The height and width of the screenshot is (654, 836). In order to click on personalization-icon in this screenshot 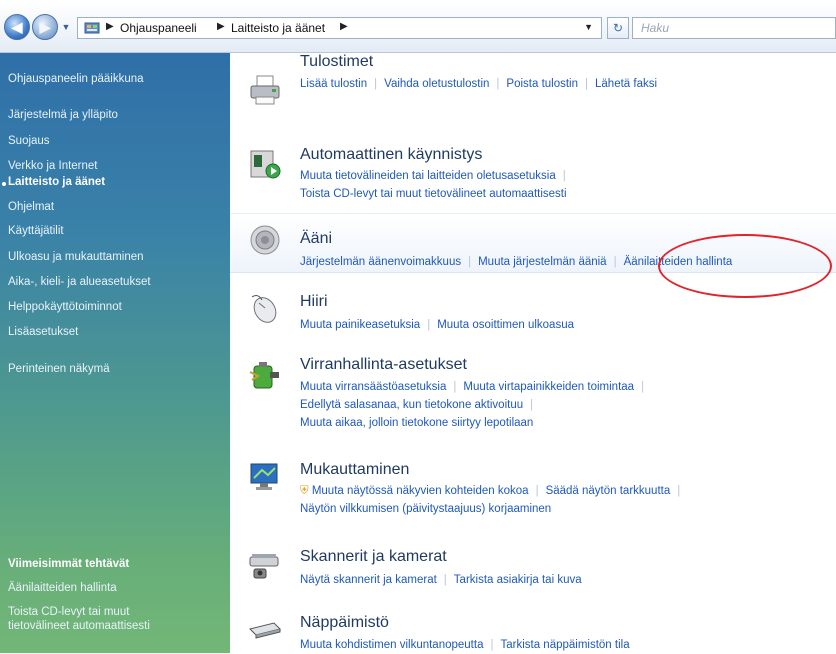, I will do `click(264, 476)`.